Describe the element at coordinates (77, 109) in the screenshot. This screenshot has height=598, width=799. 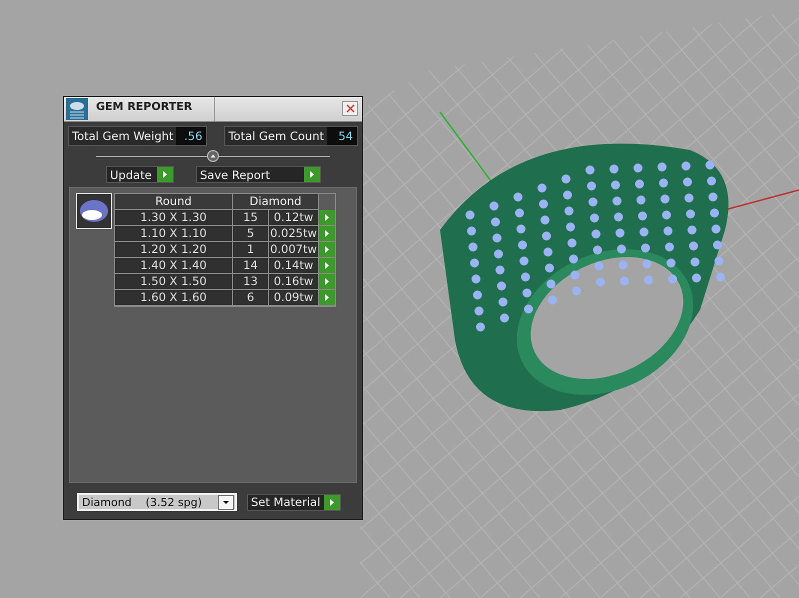
I see `app-icon` at that location.